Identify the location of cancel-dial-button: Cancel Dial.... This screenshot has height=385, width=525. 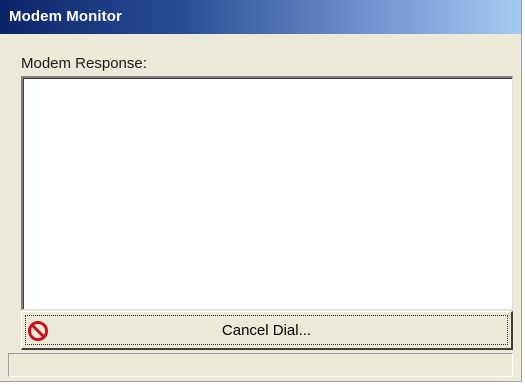
(267, 330).